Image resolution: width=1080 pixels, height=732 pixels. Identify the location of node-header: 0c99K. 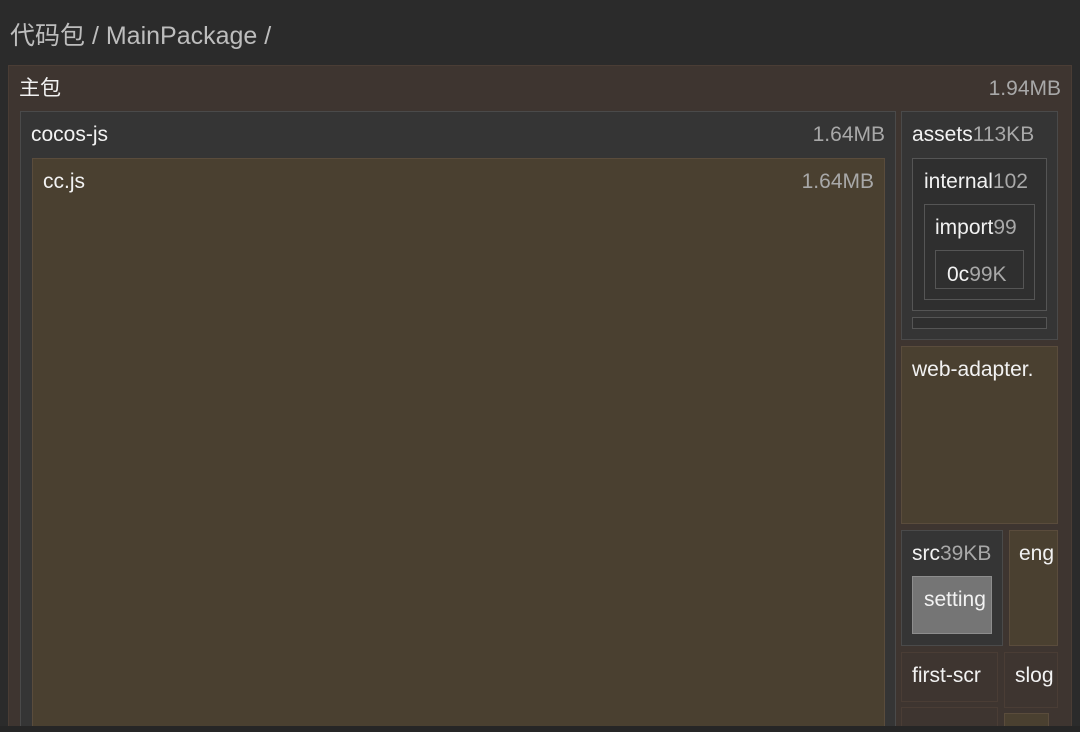
(979, 269).